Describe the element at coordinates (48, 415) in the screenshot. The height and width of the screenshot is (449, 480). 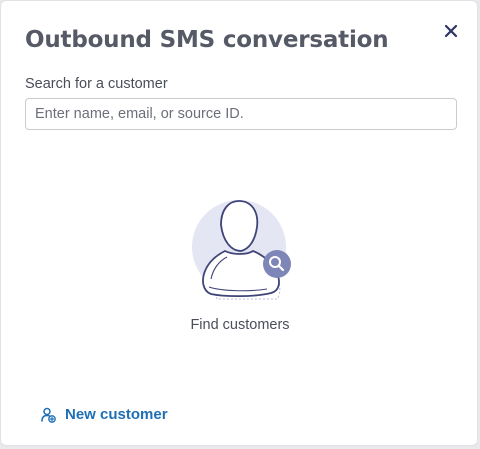
I see `add-person-icon` at that location.